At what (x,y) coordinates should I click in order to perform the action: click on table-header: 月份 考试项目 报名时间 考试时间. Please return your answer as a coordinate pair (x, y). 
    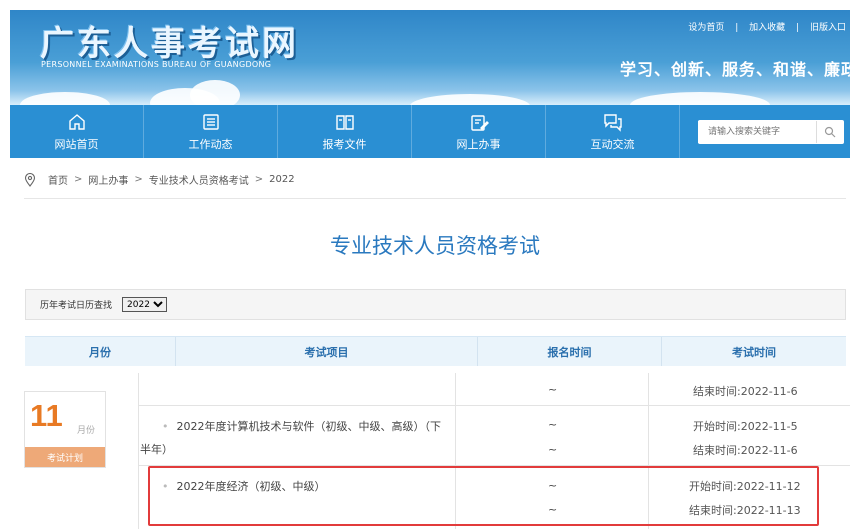
    Looking at the image, I should click on (435, 351).